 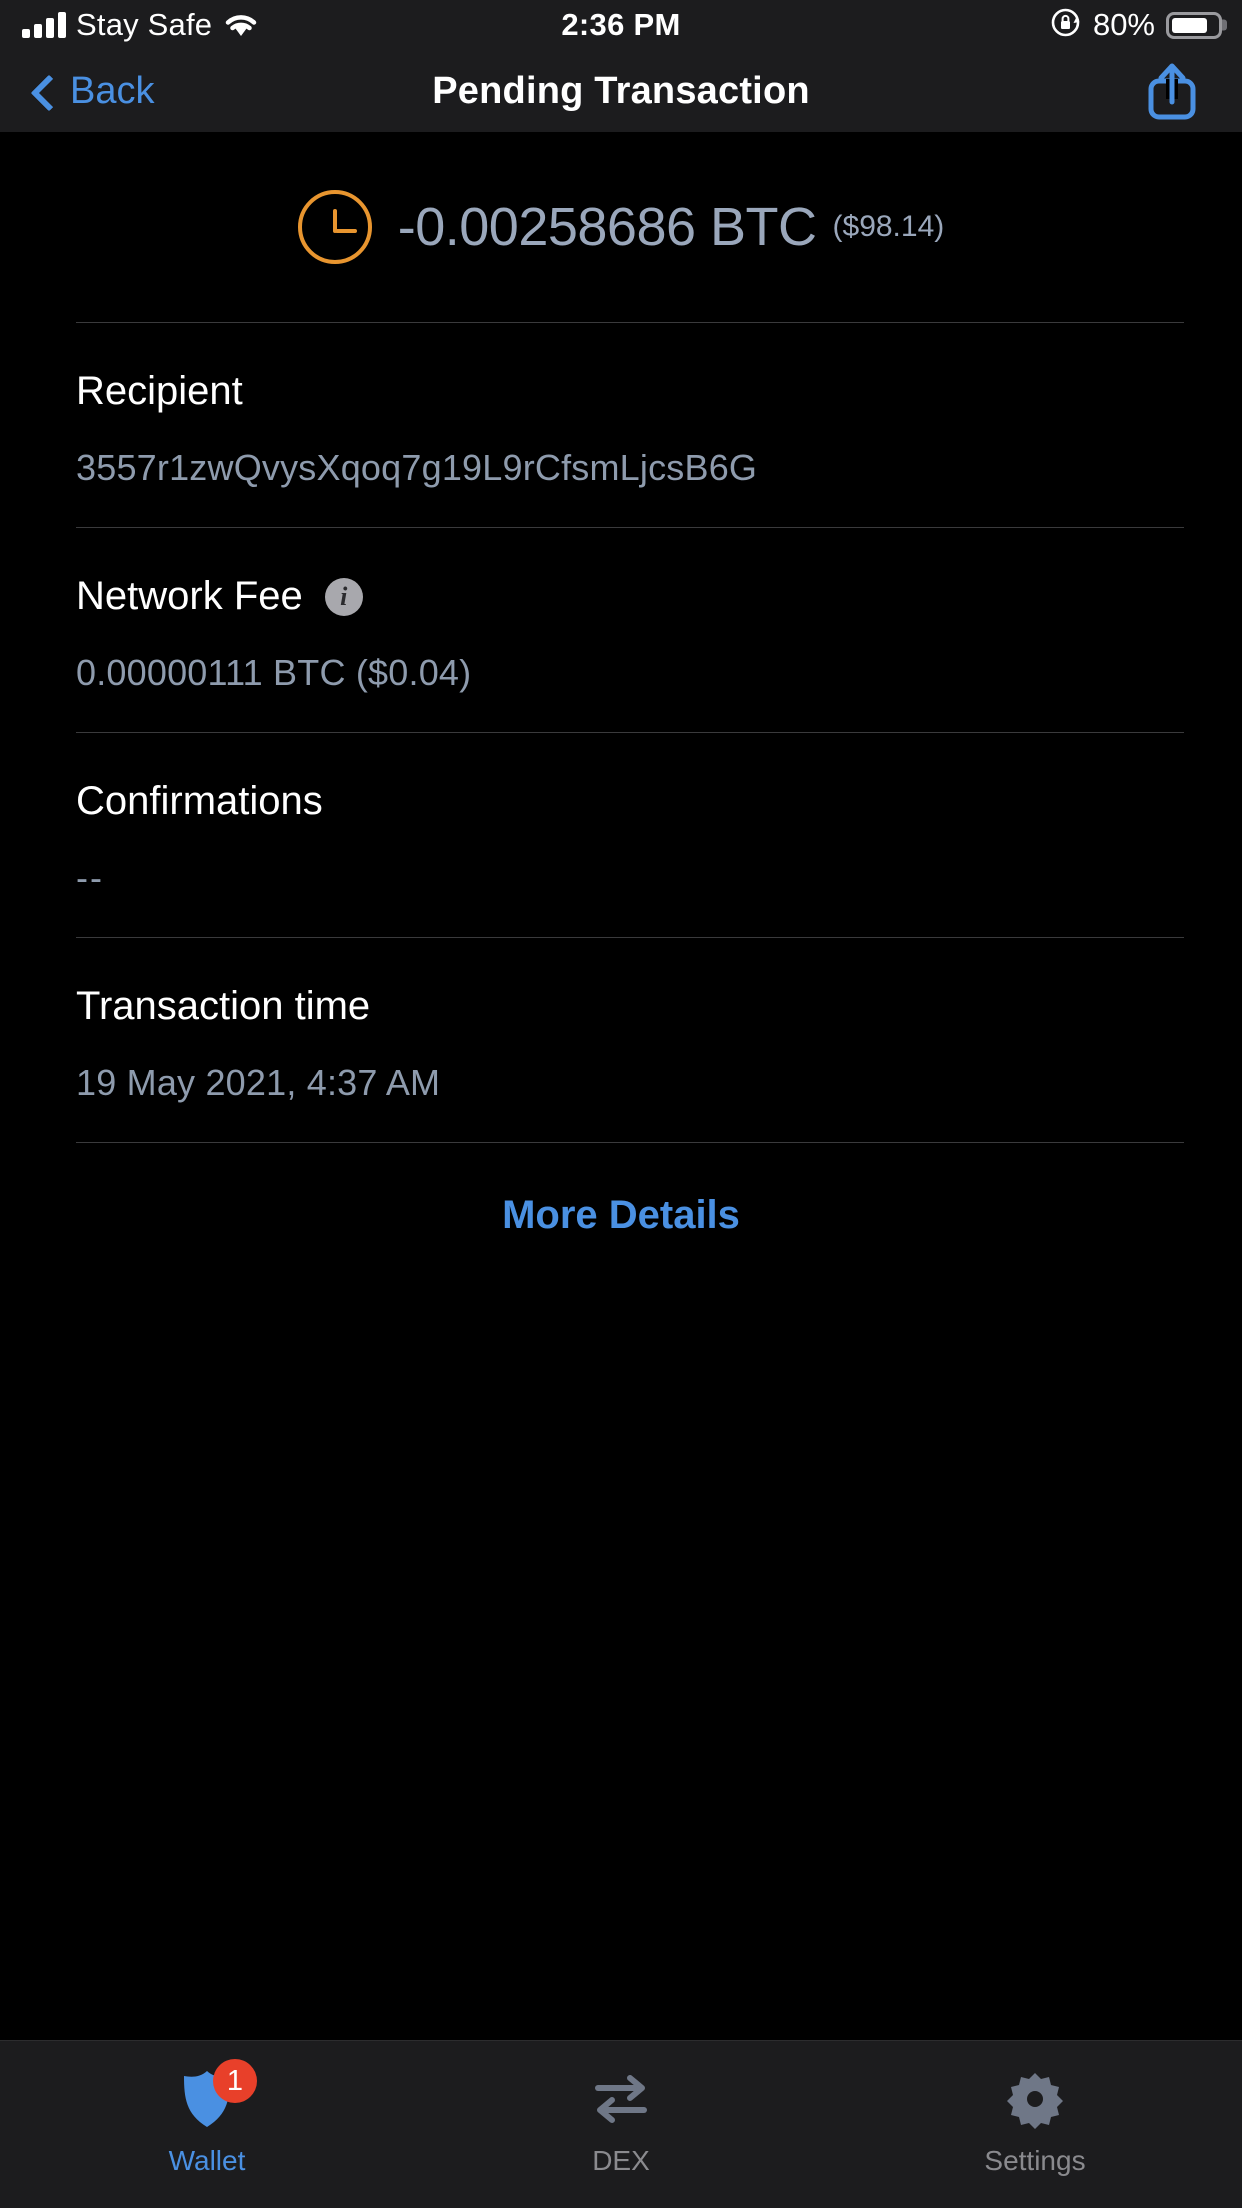 I want to click on share-button, so click(x=1172, y=91).